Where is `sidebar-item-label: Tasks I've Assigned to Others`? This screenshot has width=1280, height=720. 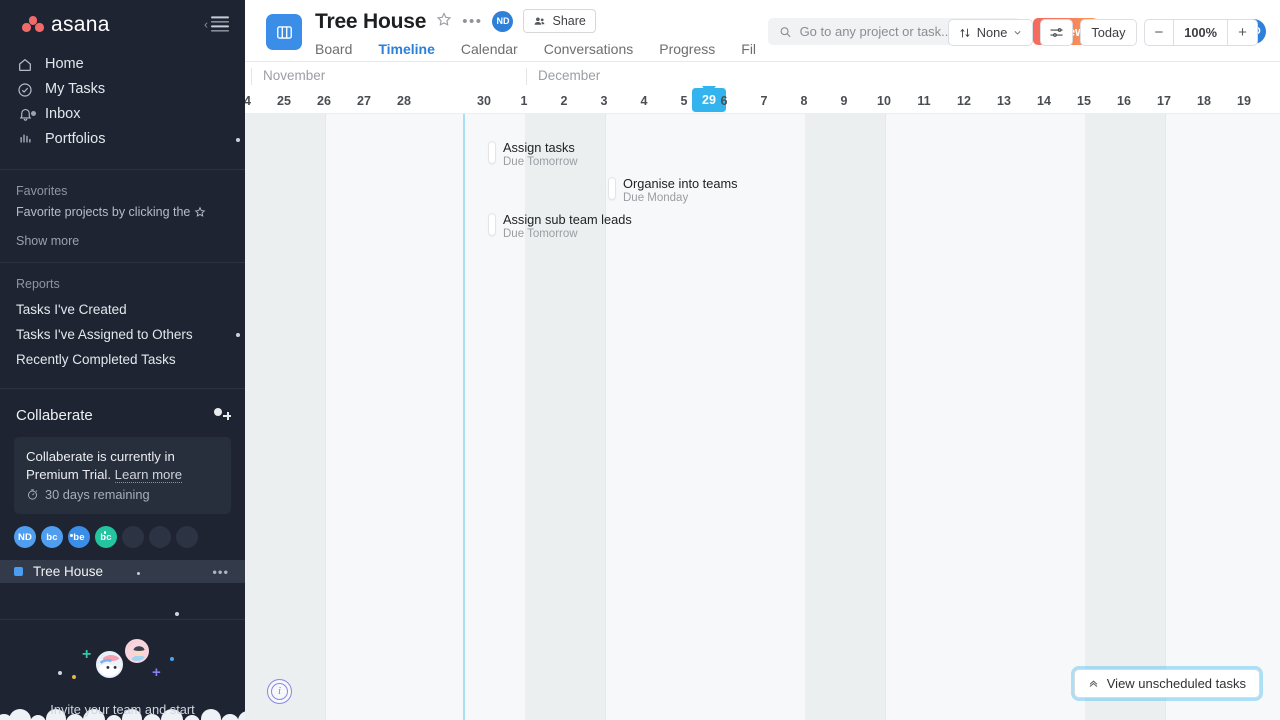 sidebar-item-label: Tasks I've Assigned to Others is located at coordinates (104, 334).